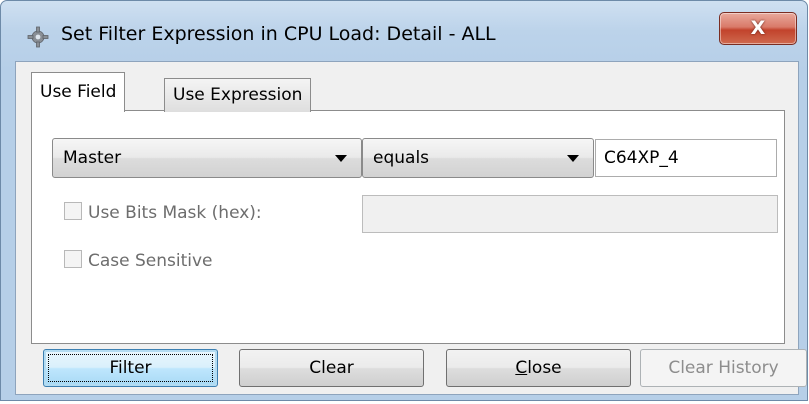 The height and width of the screenshot is (404, 809). What do you see at coordinates (207, 158) in the screenshot?
I see `field-dropdown: Master` at bounding box center [207, 158].